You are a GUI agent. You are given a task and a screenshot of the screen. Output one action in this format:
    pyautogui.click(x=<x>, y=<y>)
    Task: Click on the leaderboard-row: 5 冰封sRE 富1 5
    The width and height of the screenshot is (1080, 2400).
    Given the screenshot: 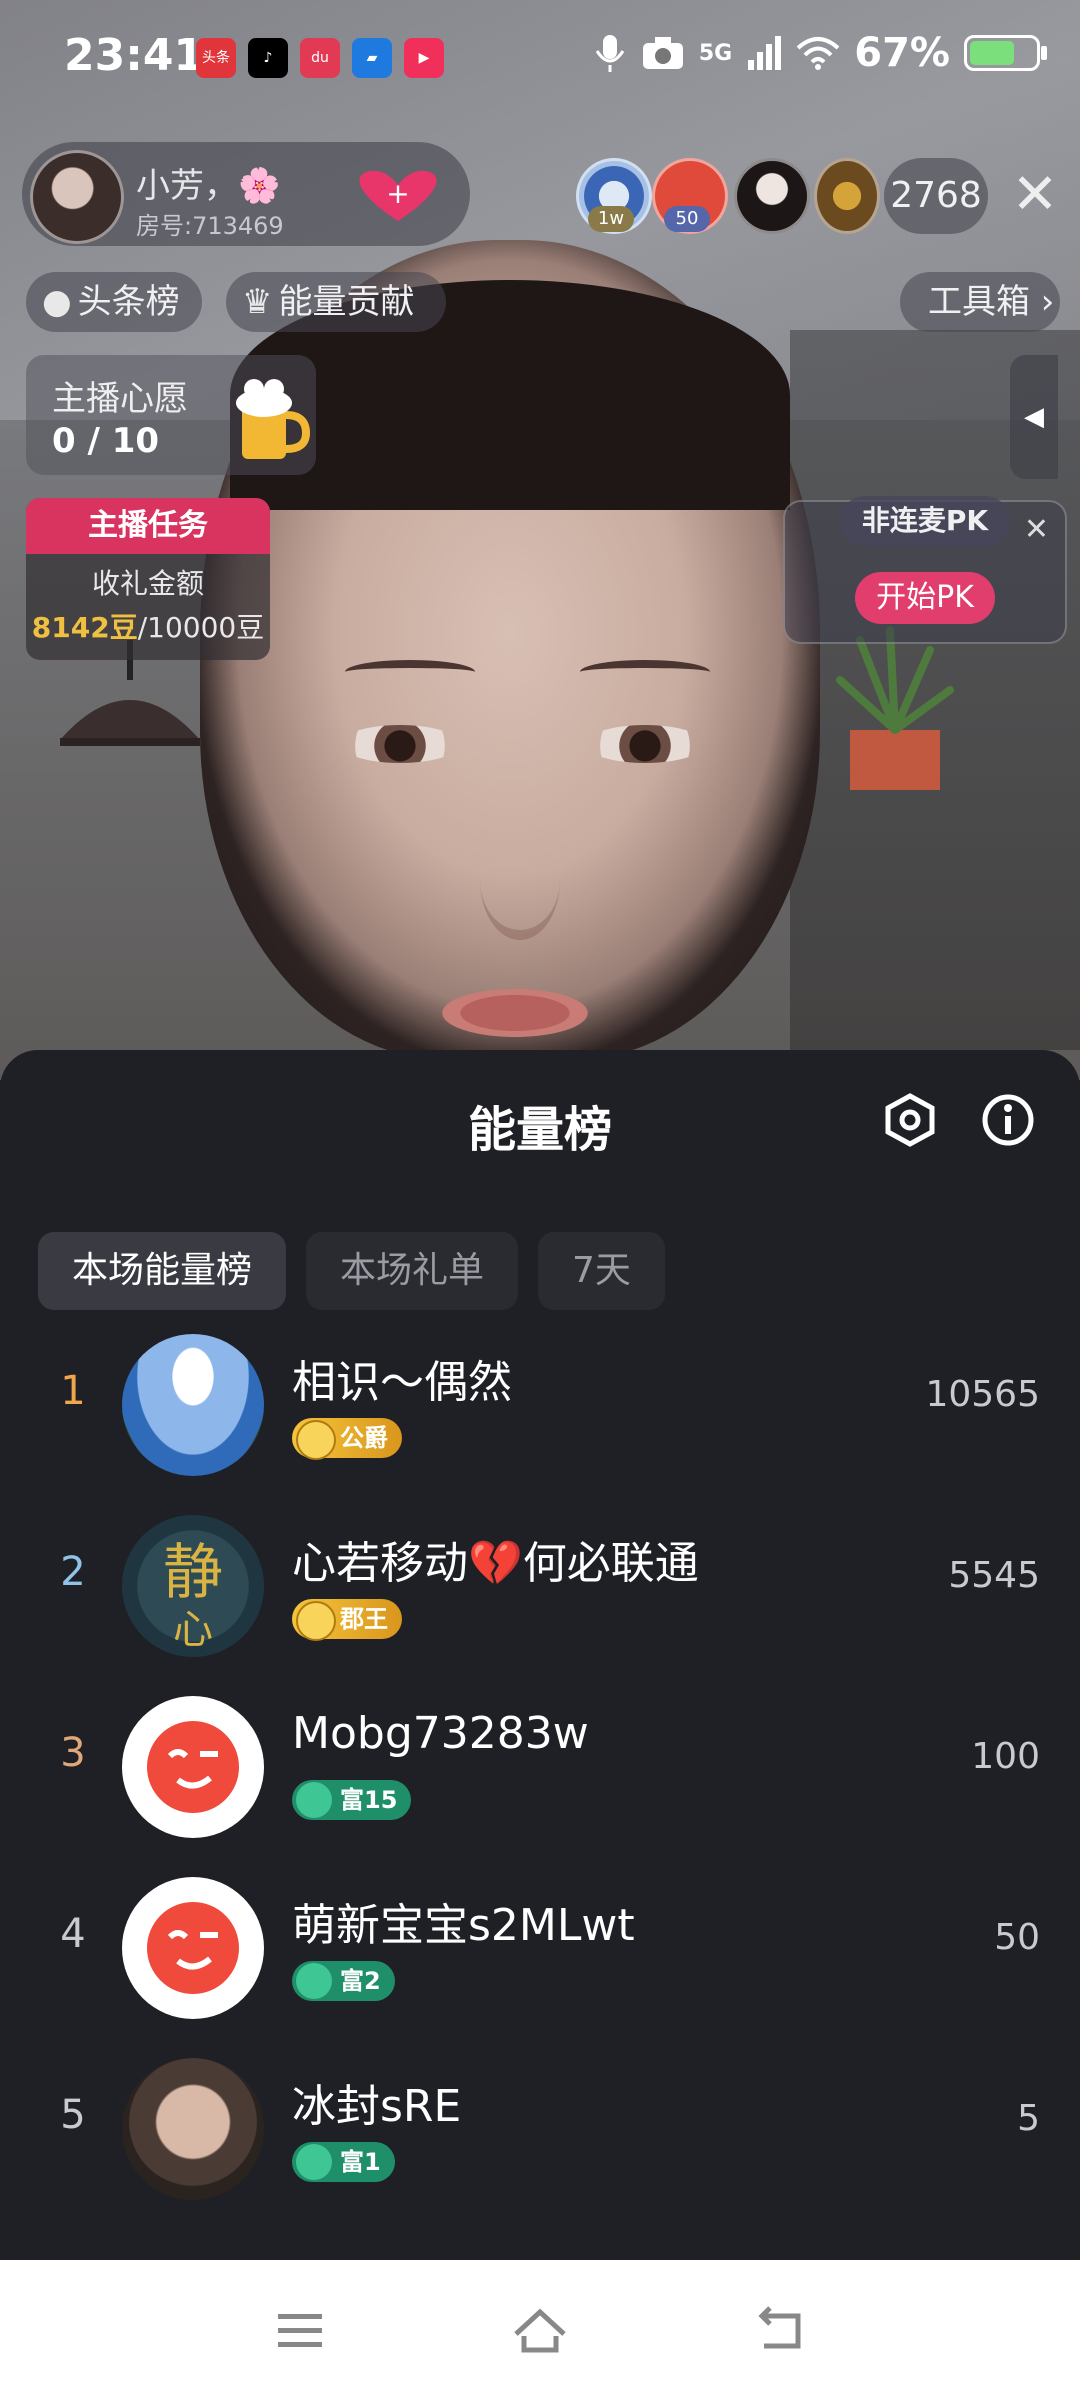 What is the action you would take?
    pyautogui.click(x=540, y=2127)
    